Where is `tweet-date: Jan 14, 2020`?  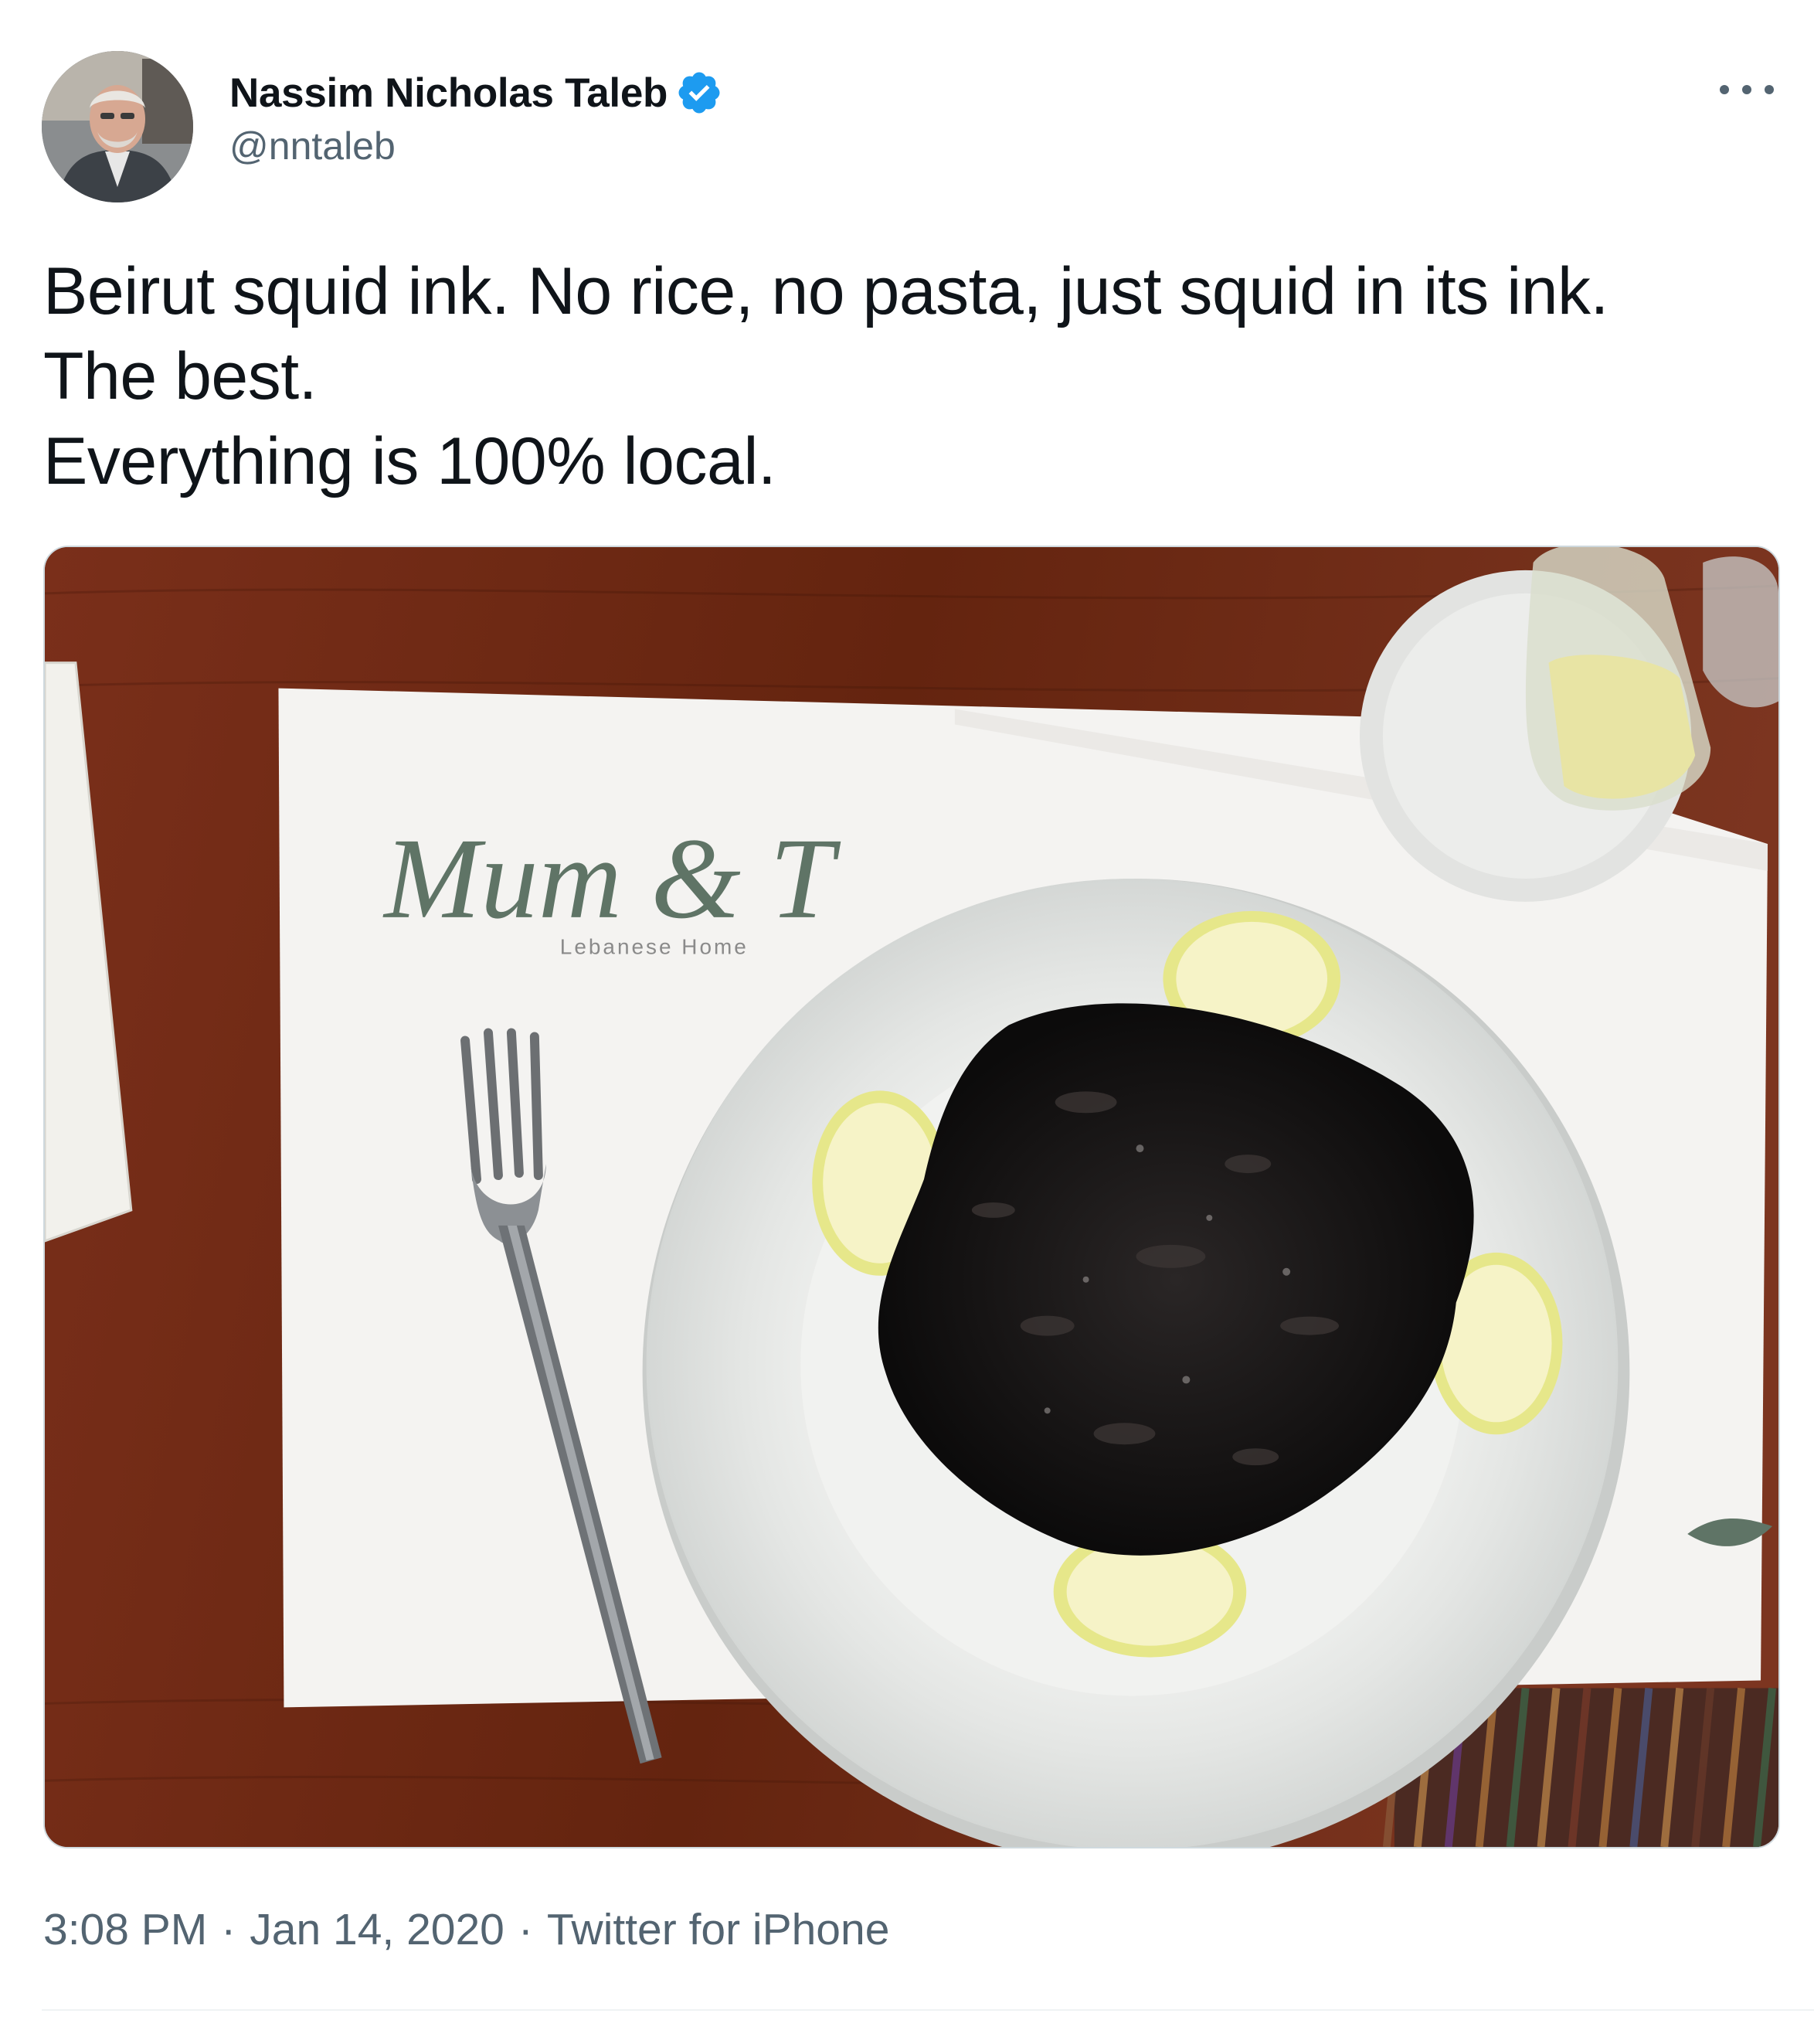
tweet-date: Jan 14, 2020 is located at coordinates (377, 1929).